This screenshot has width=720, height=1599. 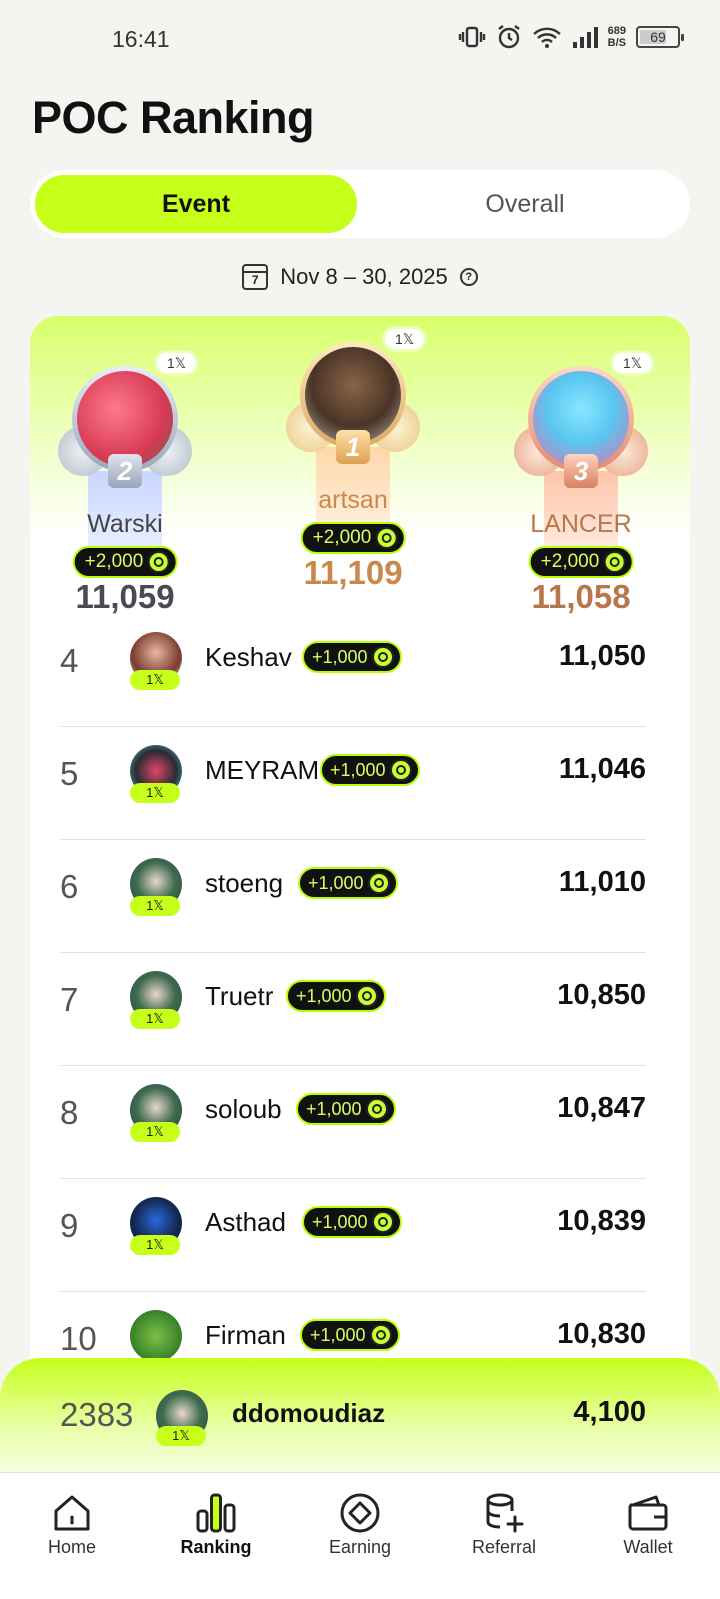 I want to click on rank-number: 9, so click(x=69, y=1225).